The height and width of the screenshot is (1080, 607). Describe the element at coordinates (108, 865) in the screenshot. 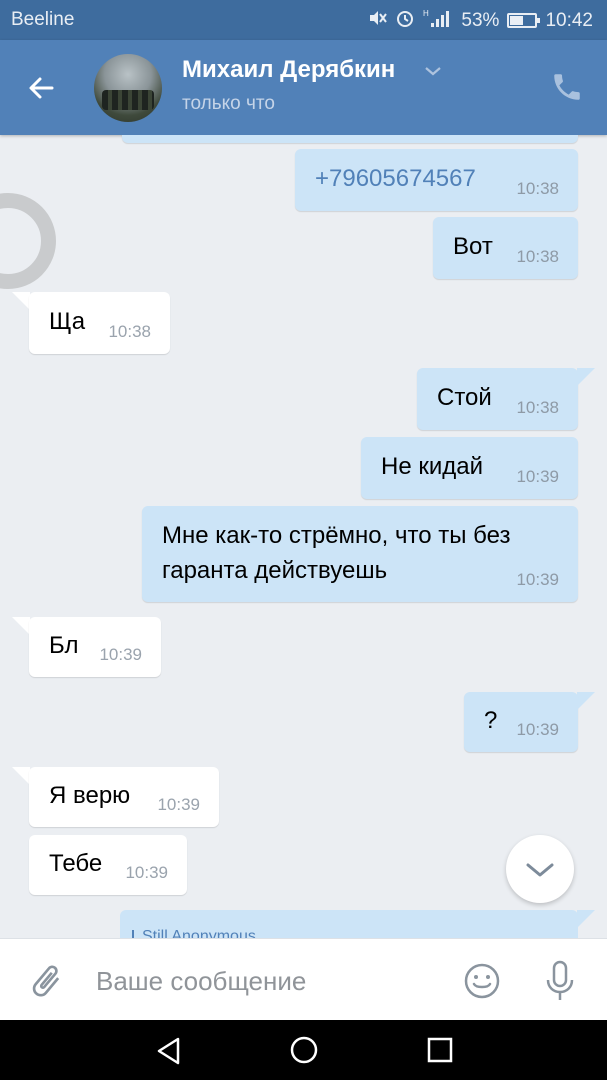

I see `message-bubble-in: Тебе 10:39` at that location.